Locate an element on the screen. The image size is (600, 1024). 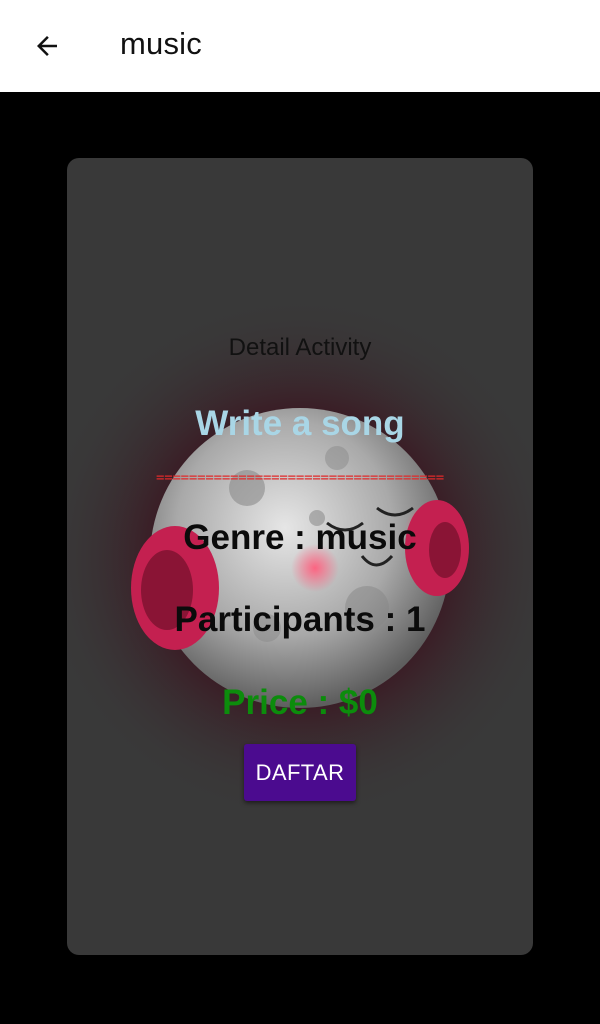
genre-text: Genre : music is located at coordinates (300, 537).